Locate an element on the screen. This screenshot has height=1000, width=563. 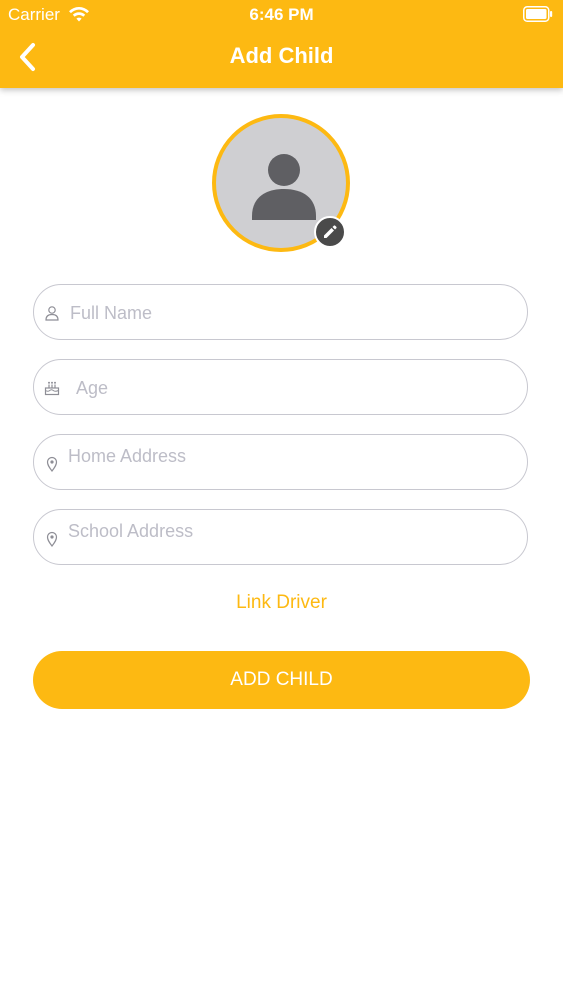
status-time: 6:46 PM is located at coordinates (281, 14).